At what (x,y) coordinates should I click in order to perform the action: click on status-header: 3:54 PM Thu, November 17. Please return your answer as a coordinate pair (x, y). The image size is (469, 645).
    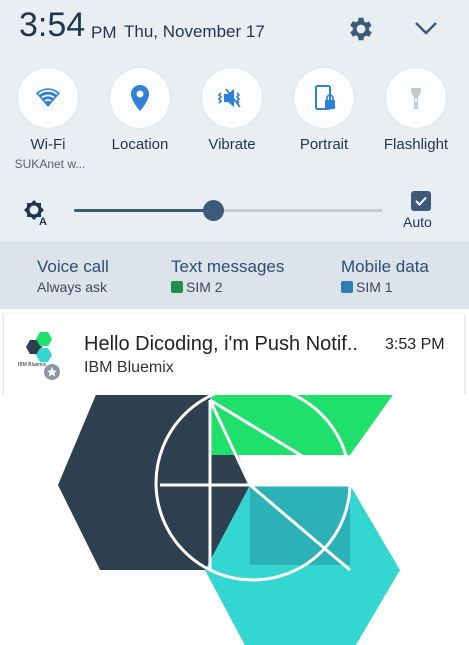
    Looking at the image, I should click on (234, 29).